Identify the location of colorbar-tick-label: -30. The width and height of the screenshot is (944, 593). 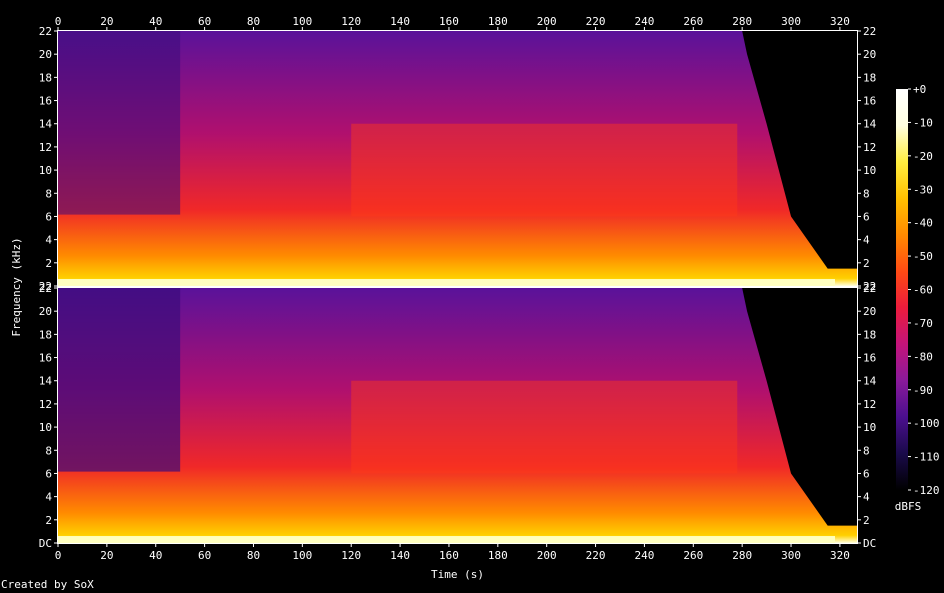
(923, 189).